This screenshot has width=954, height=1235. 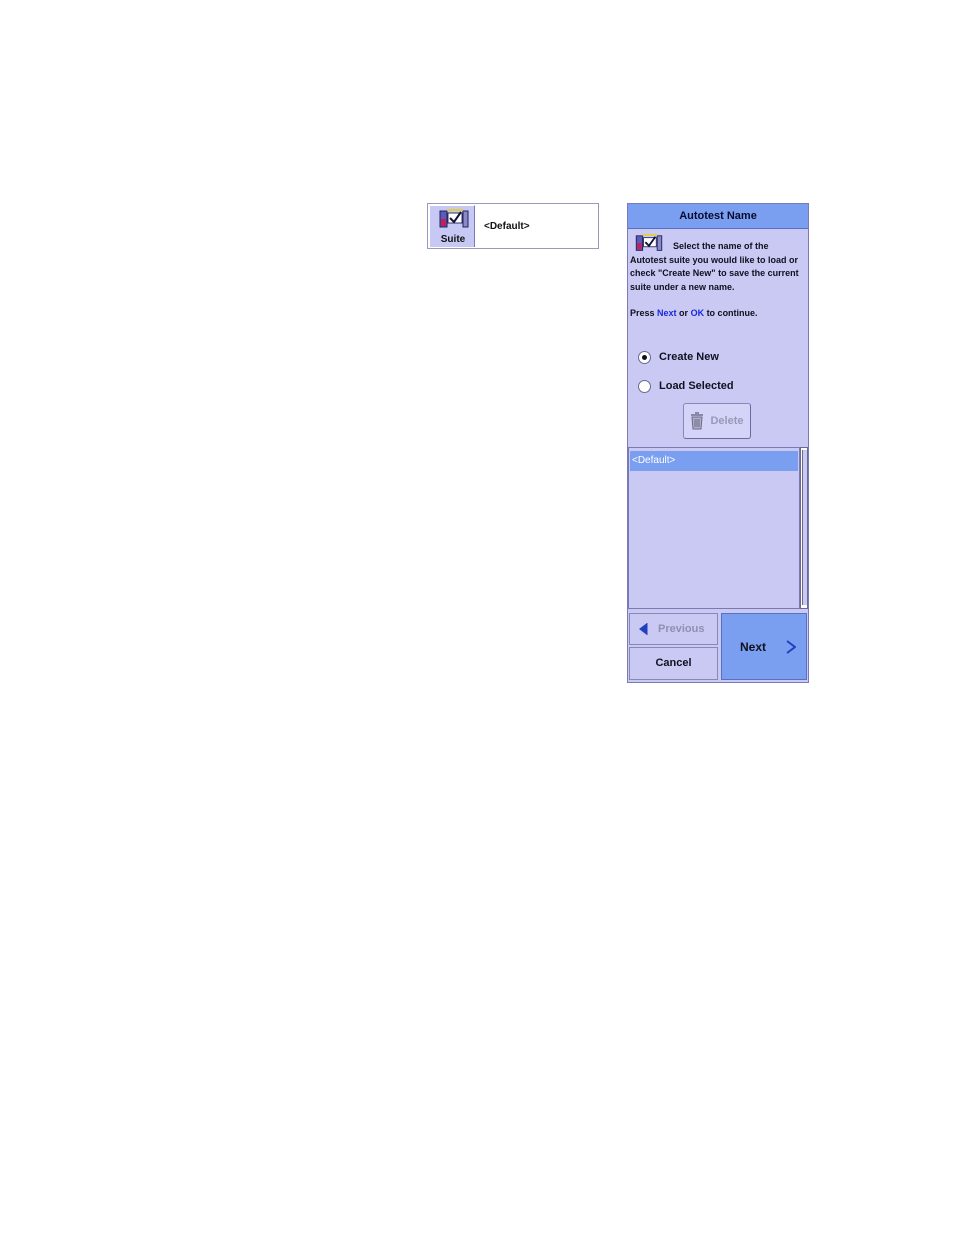 I want to click on radio-button-unchecked, so click(x=644, y=386).